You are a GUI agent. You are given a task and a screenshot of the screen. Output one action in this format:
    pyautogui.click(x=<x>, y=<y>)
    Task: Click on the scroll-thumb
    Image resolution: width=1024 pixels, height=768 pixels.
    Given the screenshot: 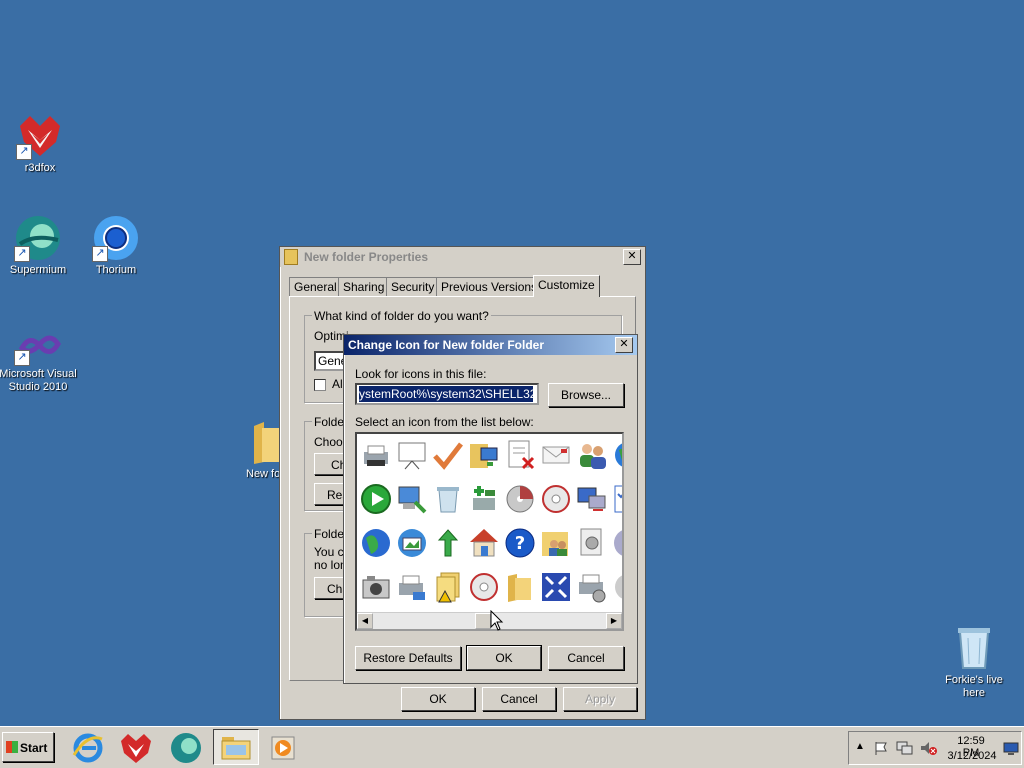 What is the action you would take?
    pyautogui.click(x=483, y=621)
    